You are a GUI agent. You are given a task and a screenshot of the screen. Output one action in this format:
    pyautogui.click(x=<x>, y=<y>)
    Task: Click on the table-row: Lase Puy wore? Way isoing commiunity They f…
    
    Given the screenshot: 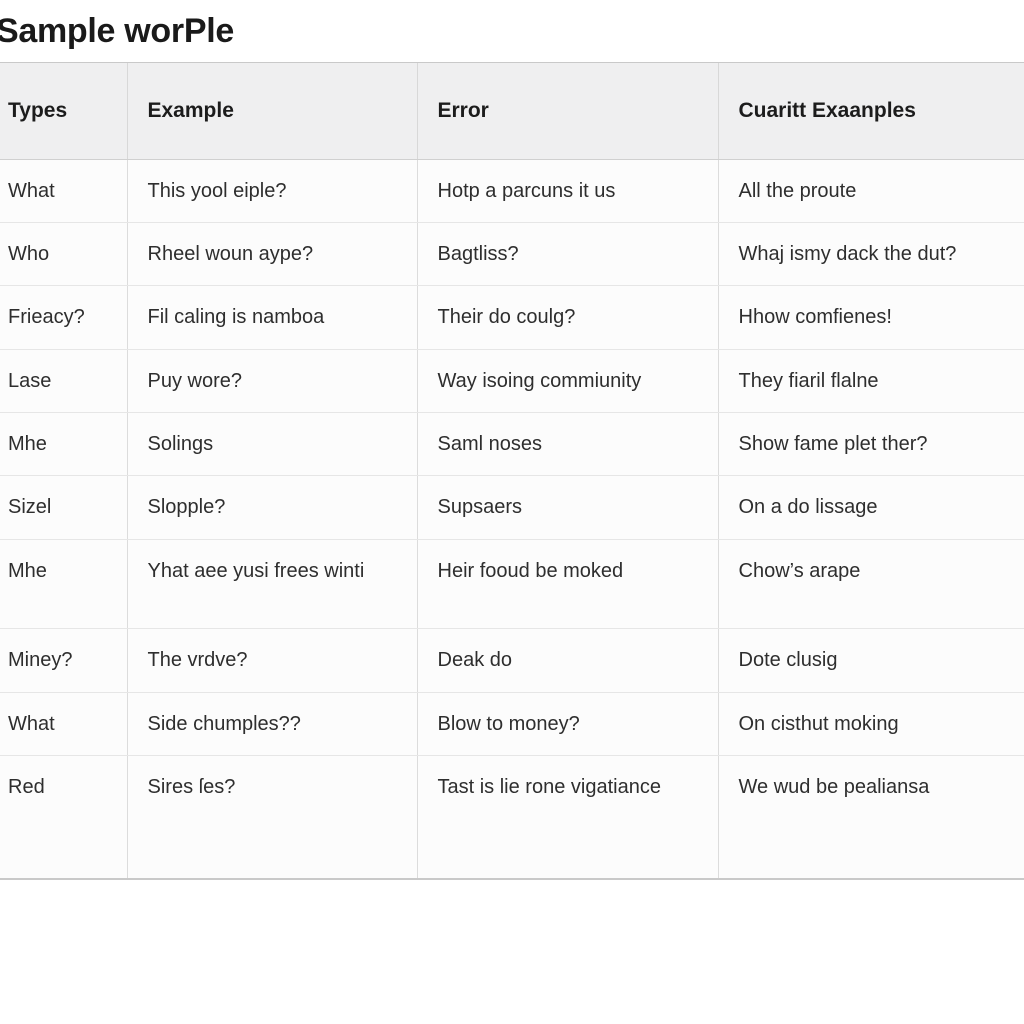 What is the action you would take?
    pyautogui.click(x=512, y=381)
    